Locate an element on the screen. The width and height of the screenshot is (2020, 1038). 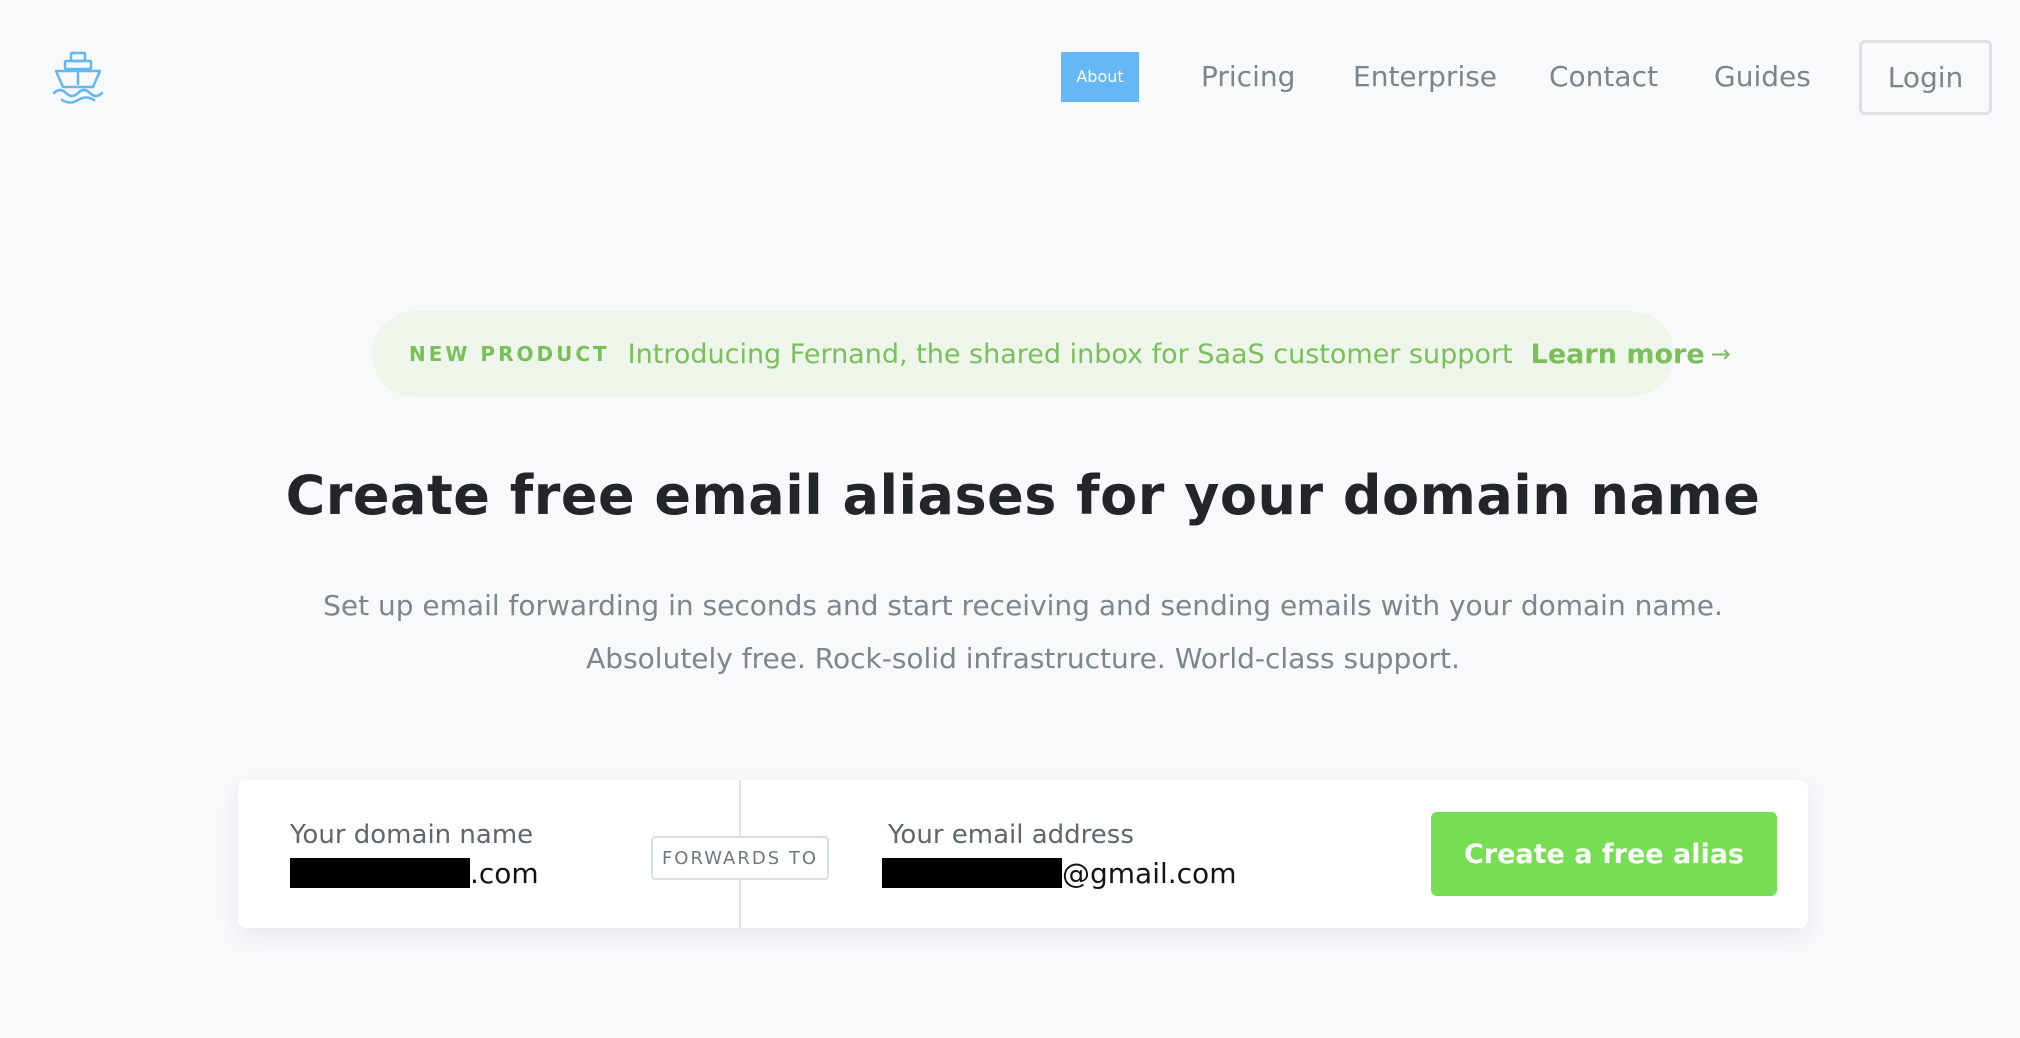
nav-link-contact: Contact is located at coordinates (1603, 77).